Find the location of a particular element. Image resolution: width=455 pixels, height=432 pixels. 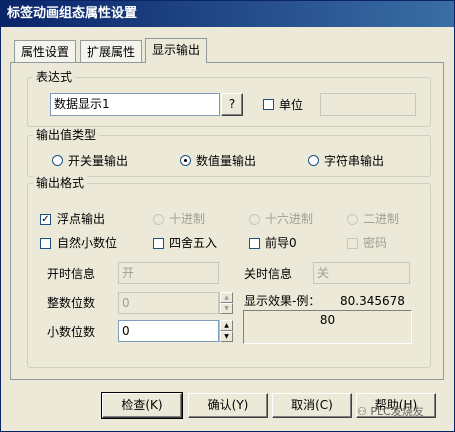

on-info-input: 开 is located at coordinates (168, 273).